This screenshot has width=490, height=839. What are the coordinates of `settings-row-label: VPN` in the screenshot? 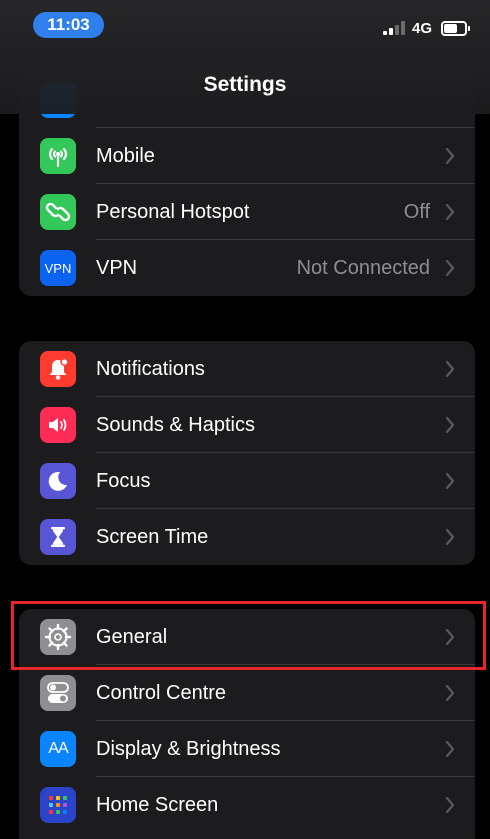 It's located at (117, 267).